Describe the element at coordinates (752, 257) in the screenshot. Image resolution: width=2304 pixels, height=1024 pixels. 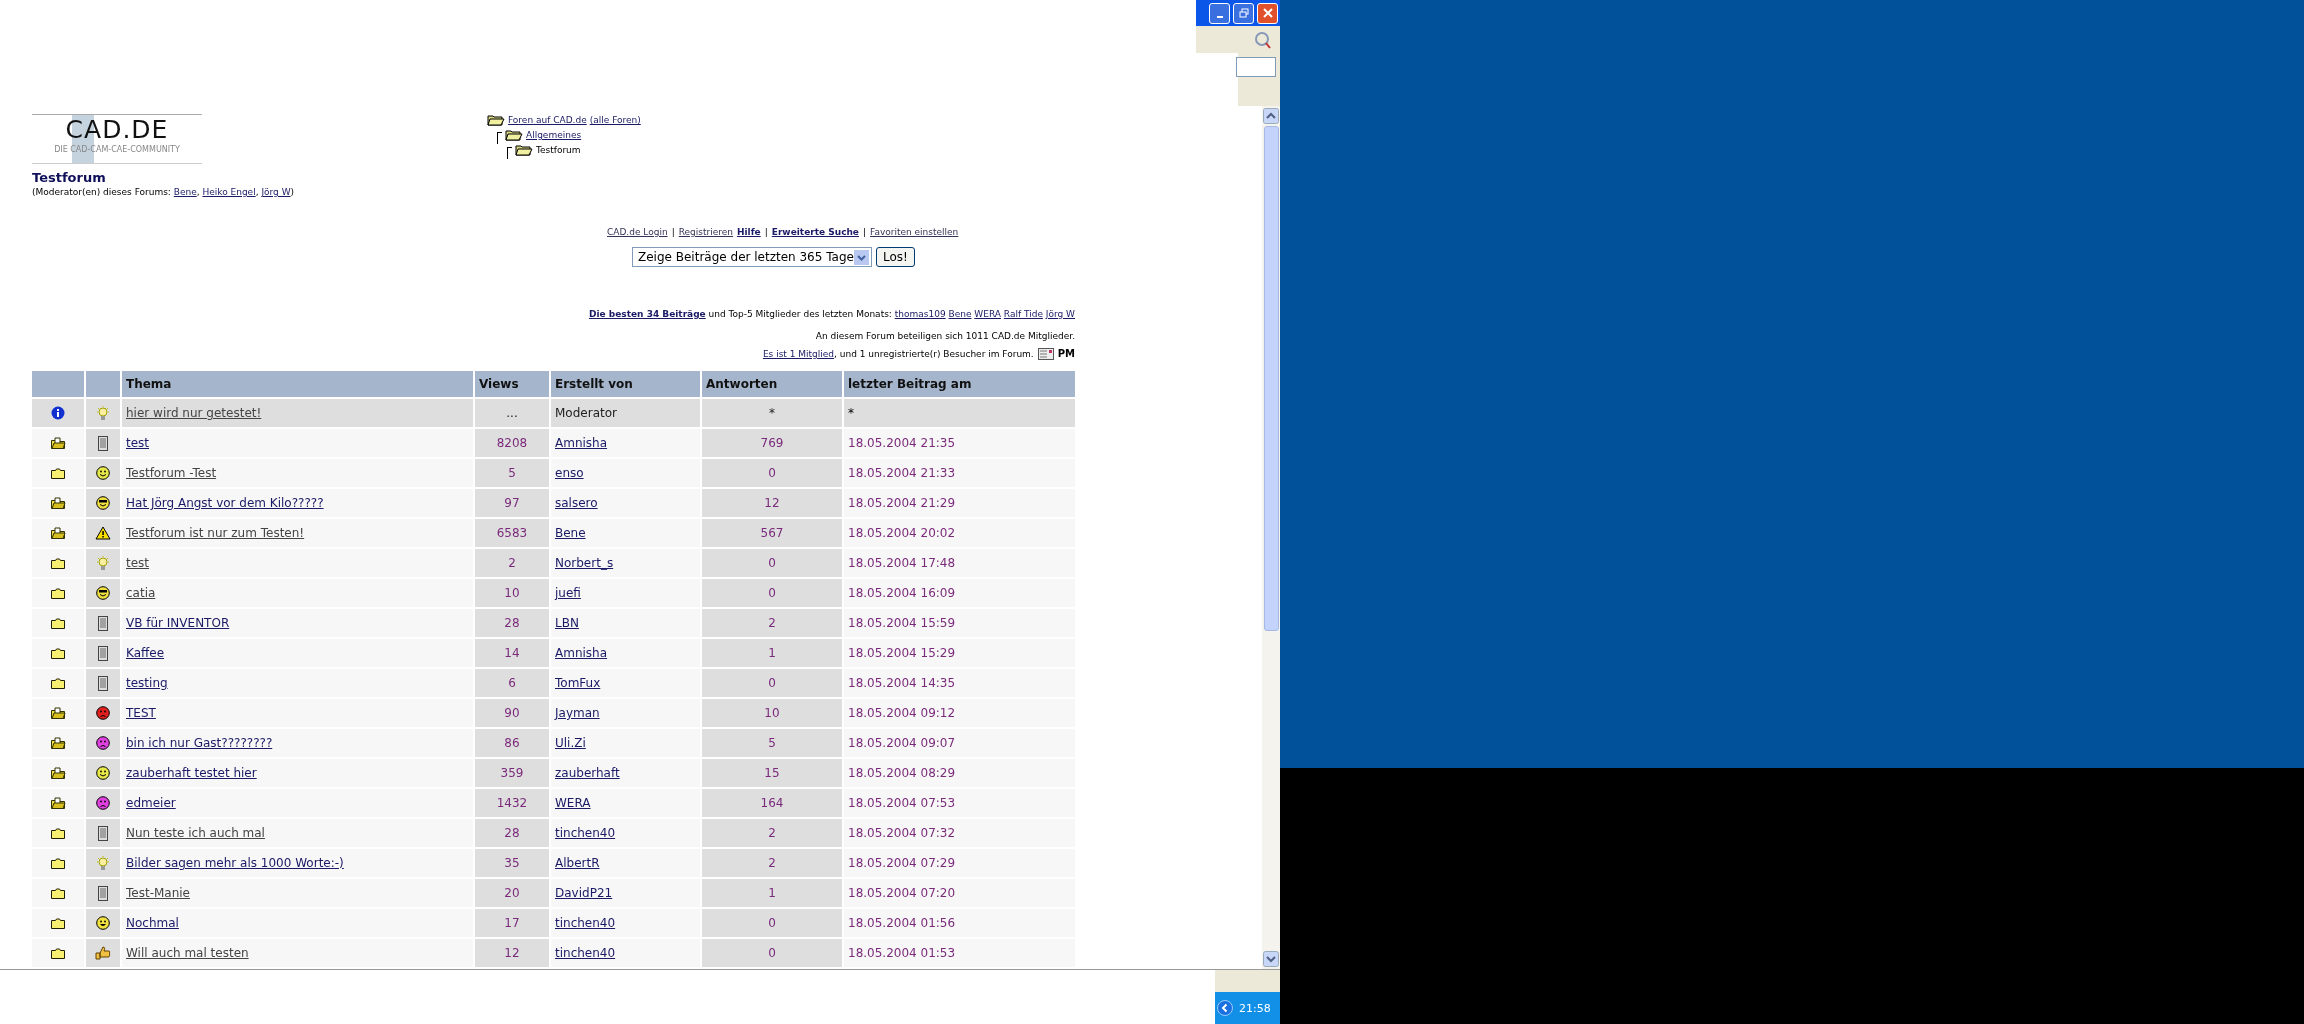
I see `period-dropdown: Zeige Beiträge der letzten 365 Tage` at that location.